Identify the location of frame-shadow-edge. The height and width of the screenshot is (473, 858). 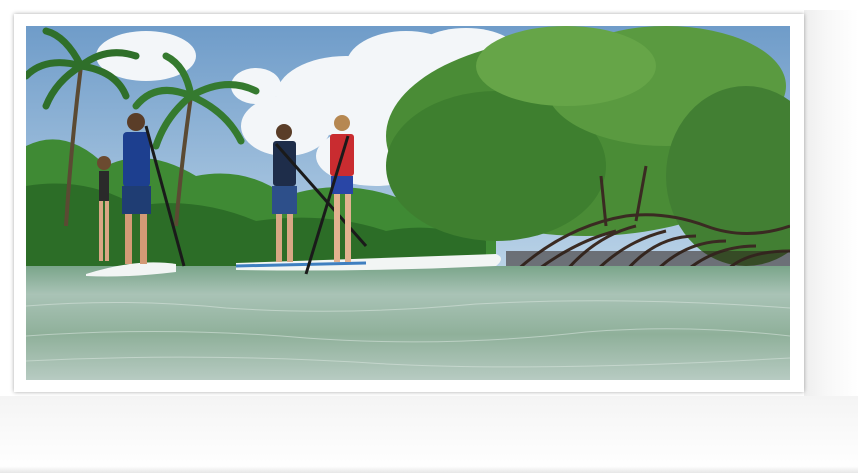
(429, 469).